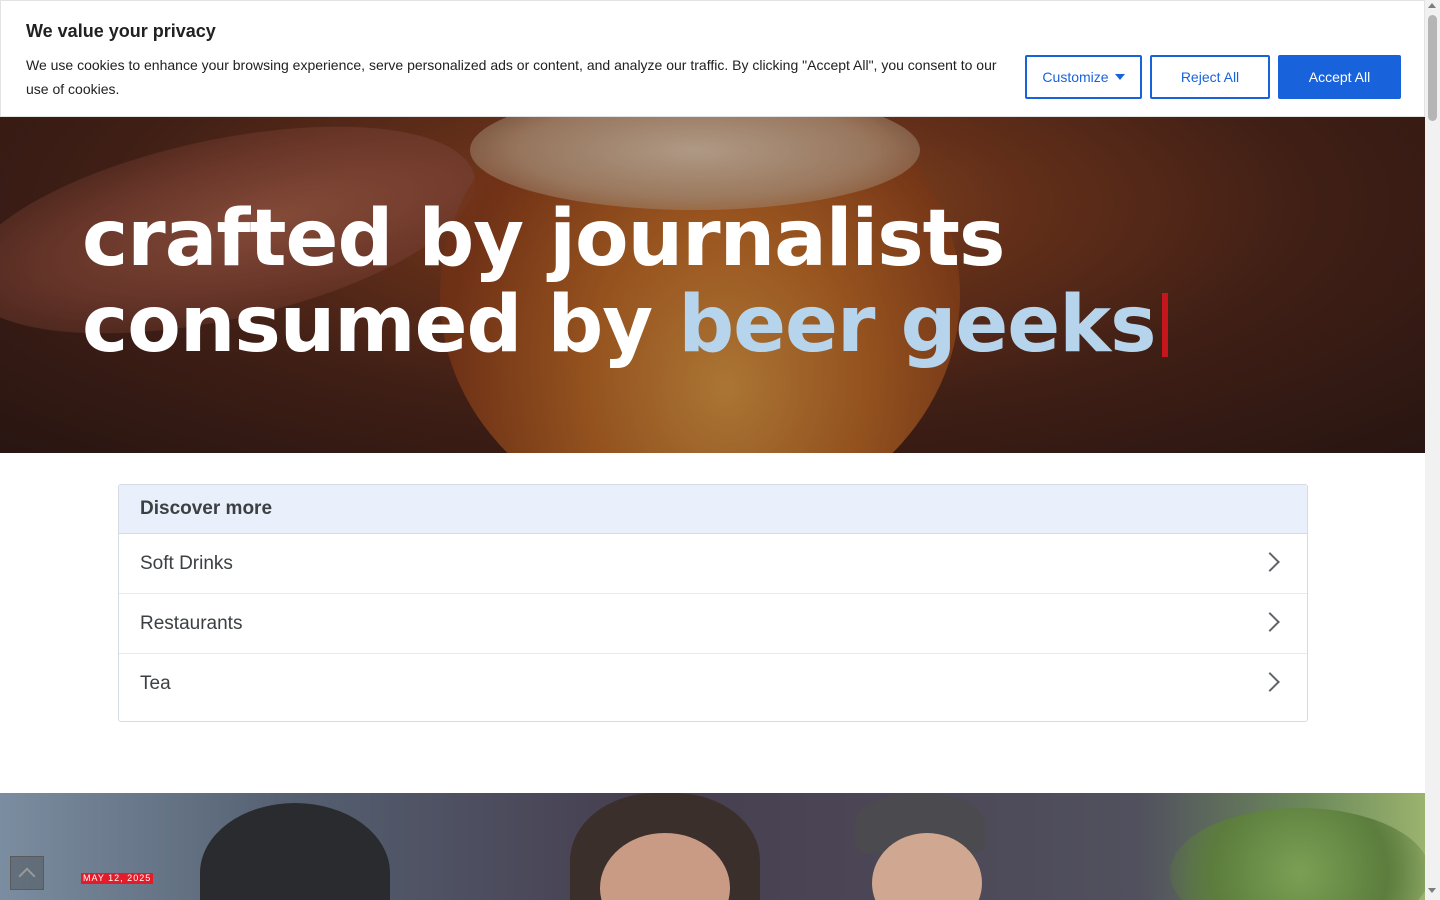  I want to click on article-featured-image, so click(712, 846).